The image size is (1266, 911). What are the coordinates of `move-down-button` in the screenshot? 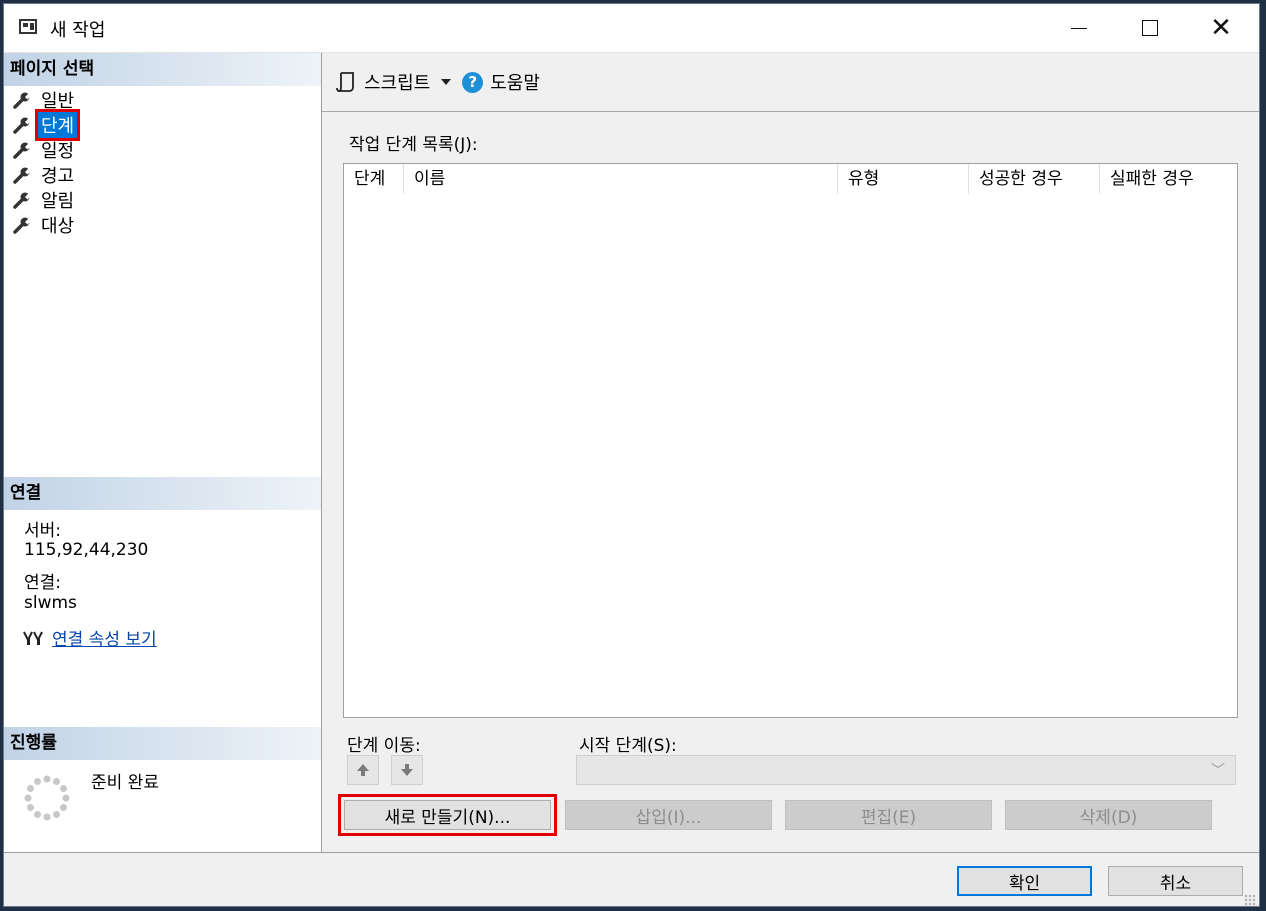 It's located at (407, 770).